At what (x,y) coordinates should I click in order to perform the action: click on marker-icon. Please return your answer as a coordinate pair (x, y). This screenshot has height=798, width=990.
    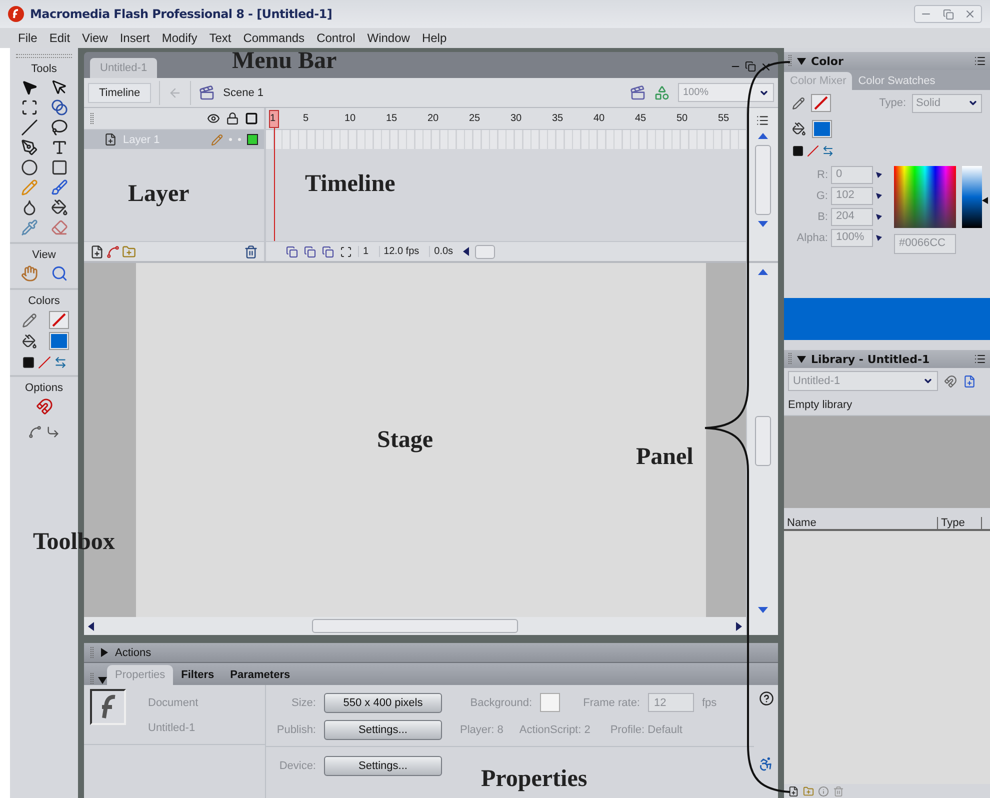
    Looking at the image, I should click on (985, 200).